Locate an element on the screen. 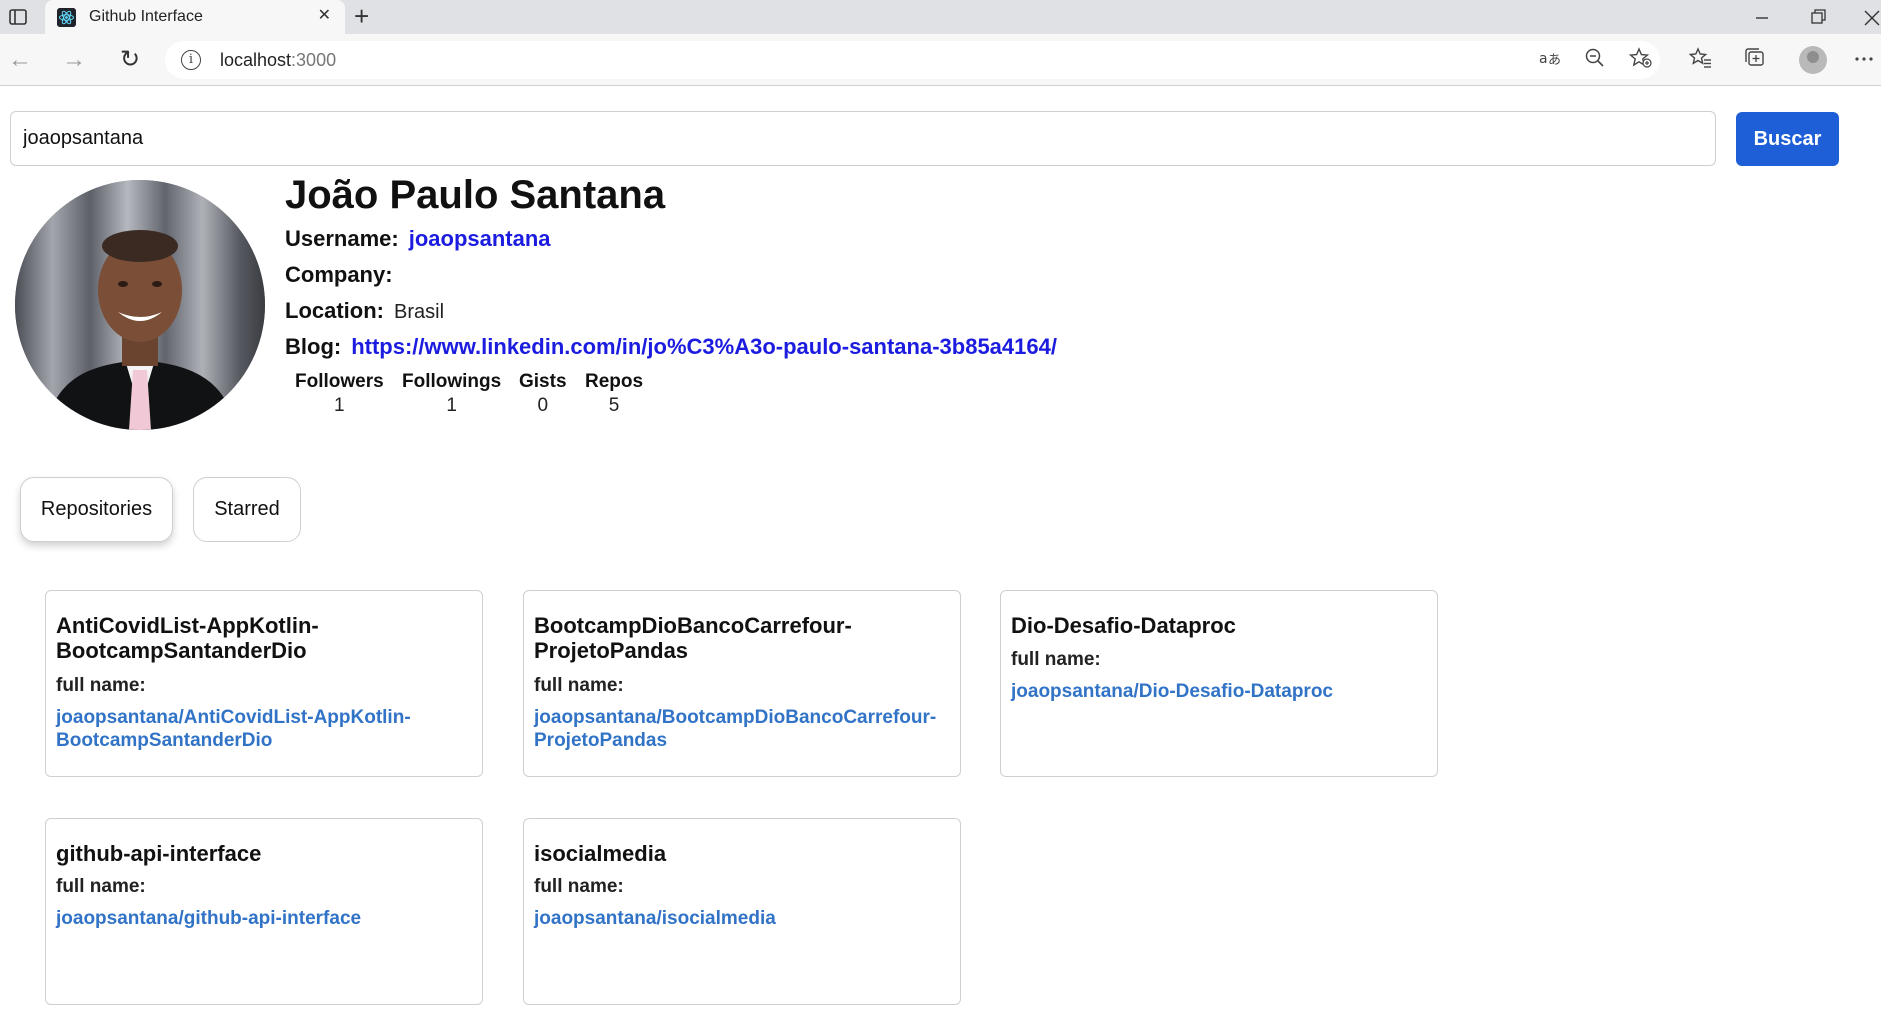  minimize-icon is located at coordinates (1762, 20).